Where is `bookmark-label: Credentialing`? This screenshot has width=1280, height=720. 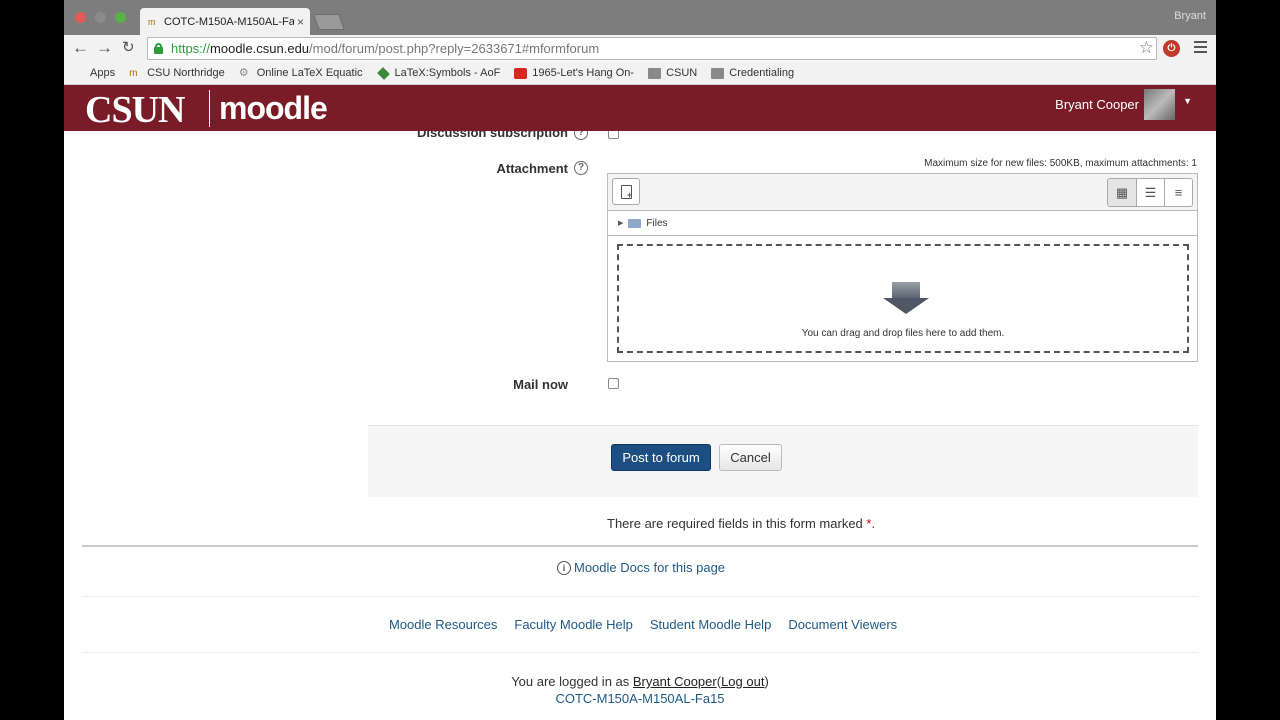 bookmark-label: Credentialing is located at coordinates (762, 73).